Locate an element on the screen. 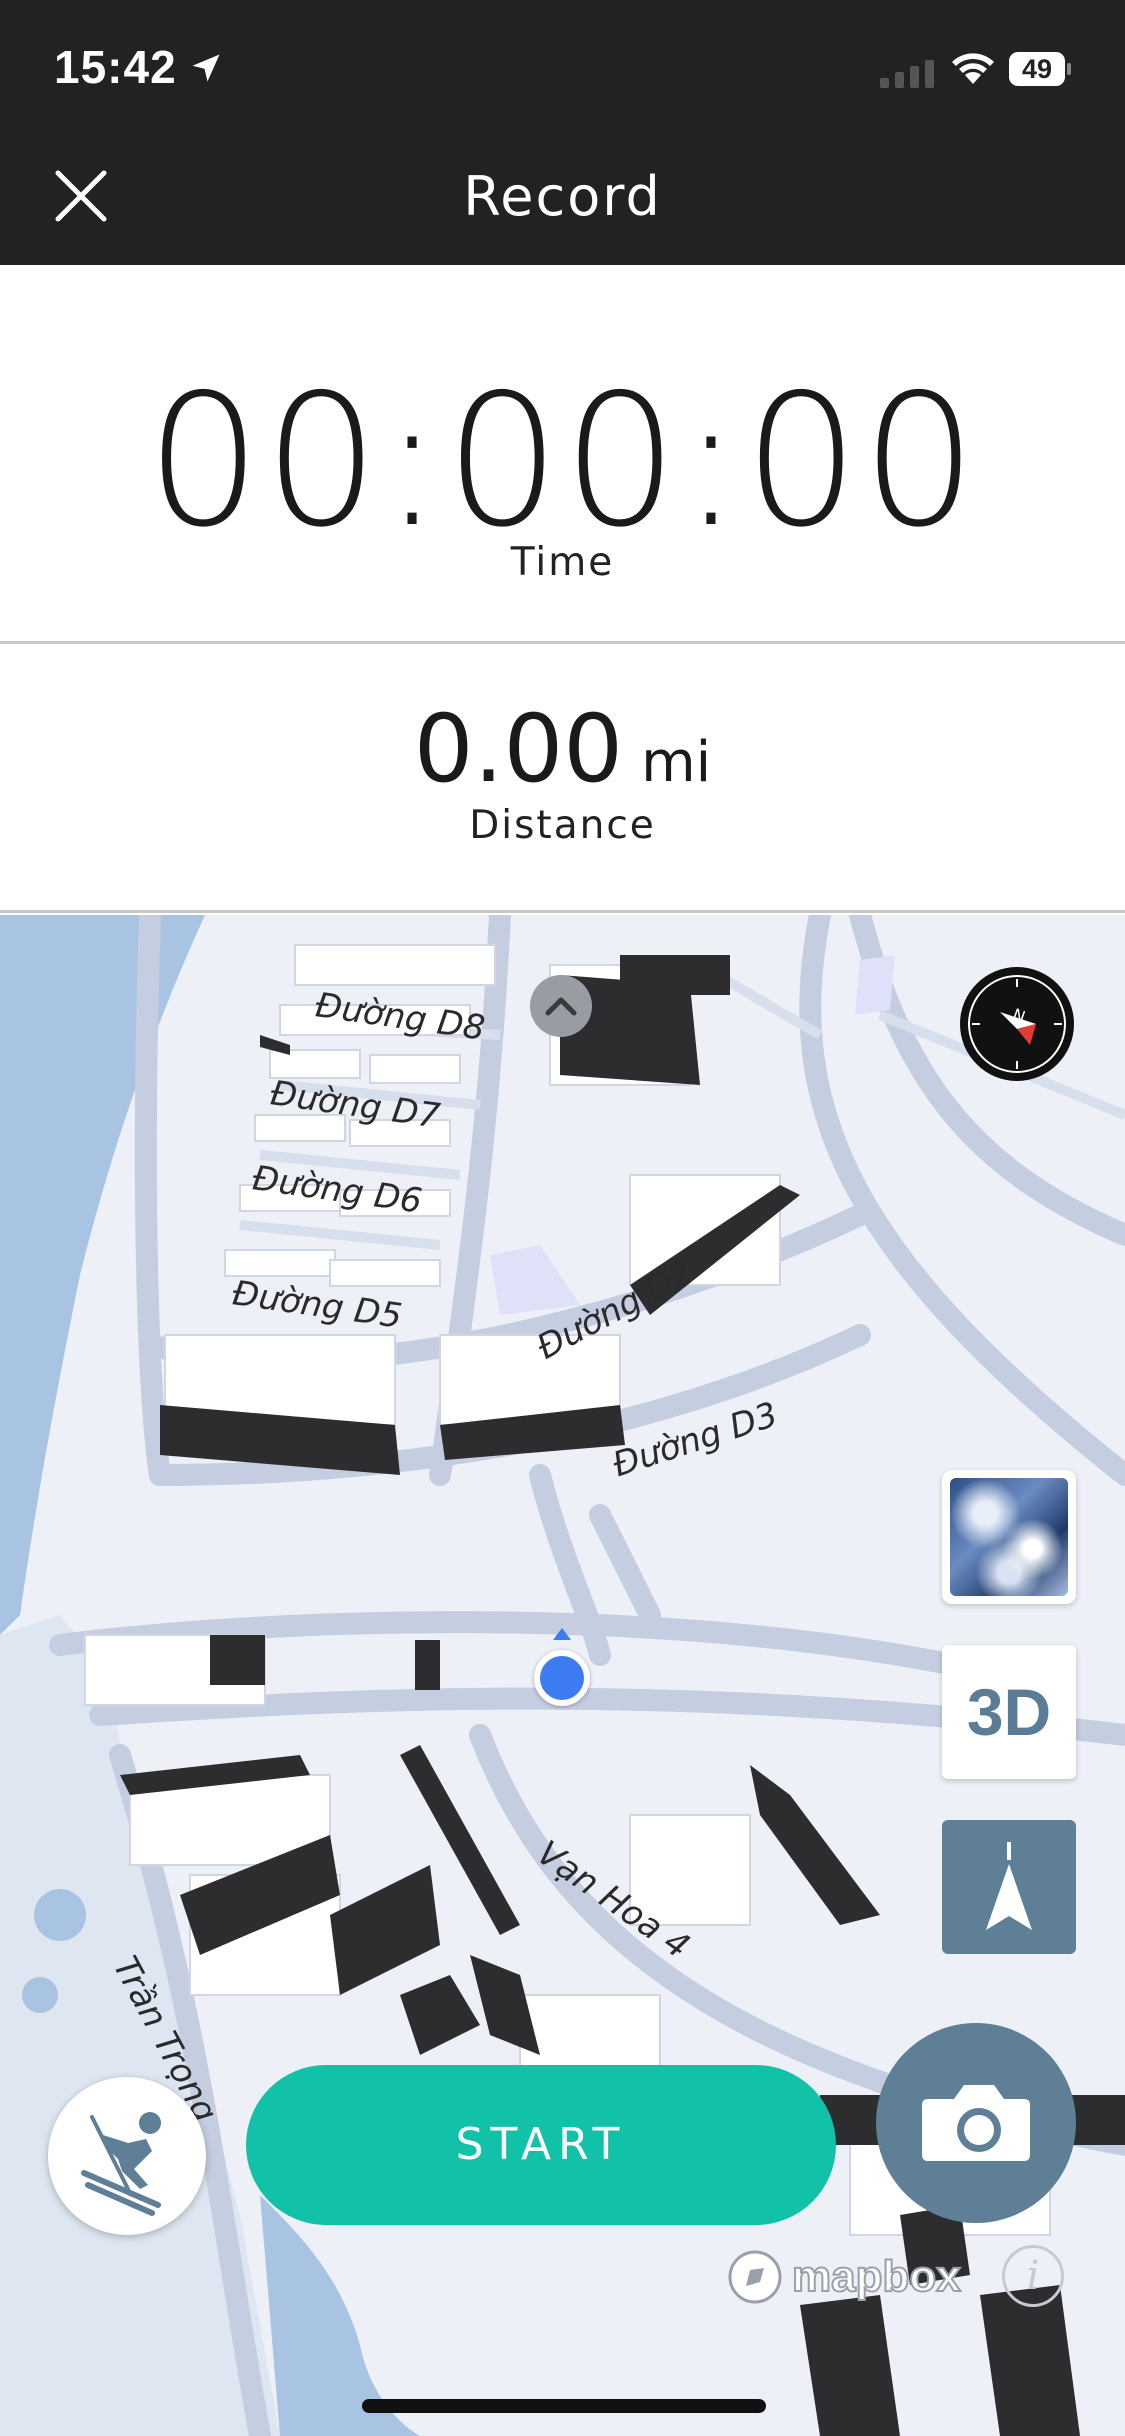  location-arrow-icon is located at coordinates (206, 68).